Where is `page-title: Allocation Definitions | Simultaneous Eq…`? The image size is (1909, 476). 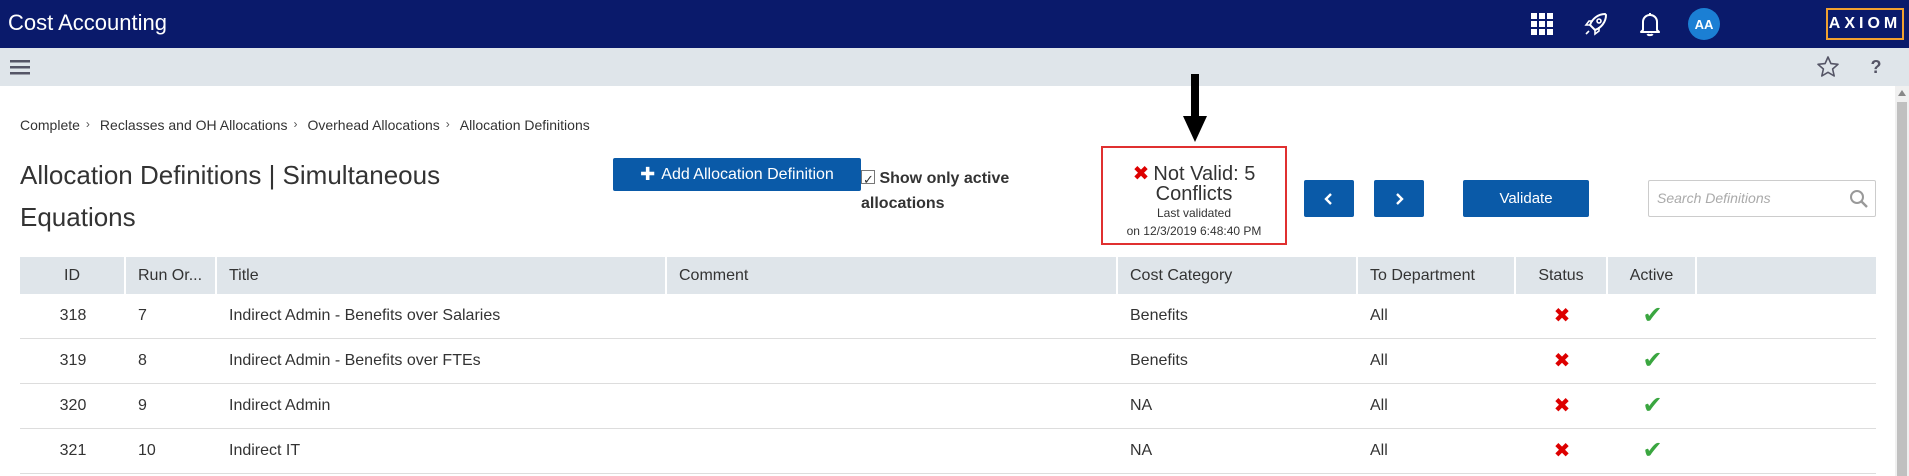
page-title: Allocation Definitions | Simultaneous Eq… is located at coordinates (230, 196).